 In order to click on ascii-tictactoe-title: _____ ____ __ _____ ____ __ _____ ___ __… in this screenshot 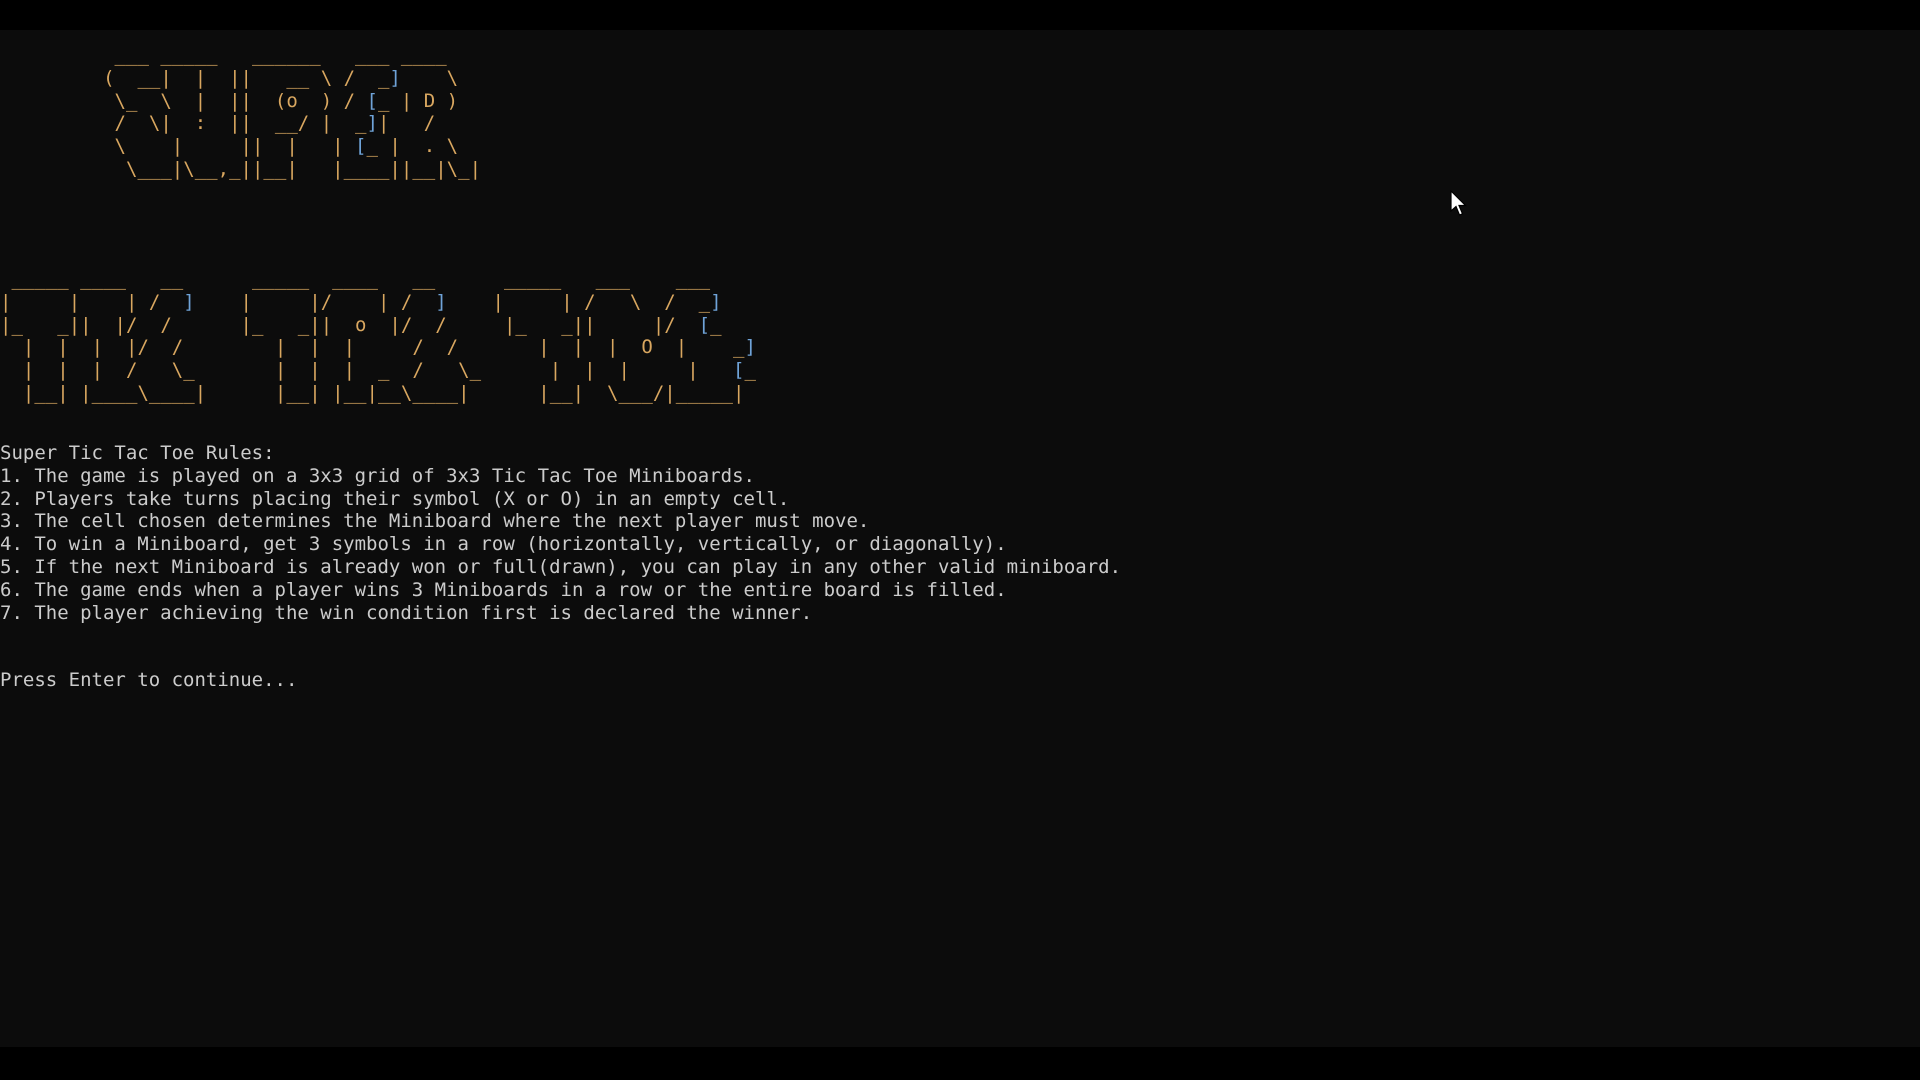, I will do `click(378, 336)`.